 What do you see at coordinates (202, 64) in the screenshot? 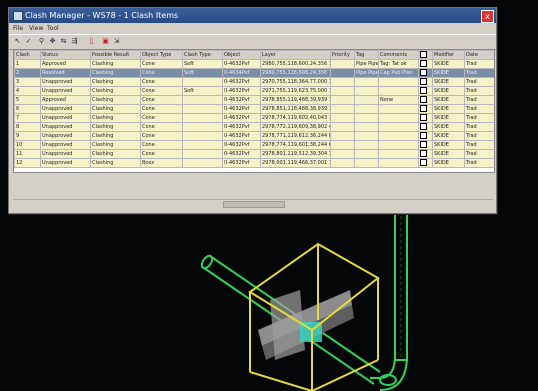
I see `cell-clash-type: Soft` at bounding box center [202, 64].